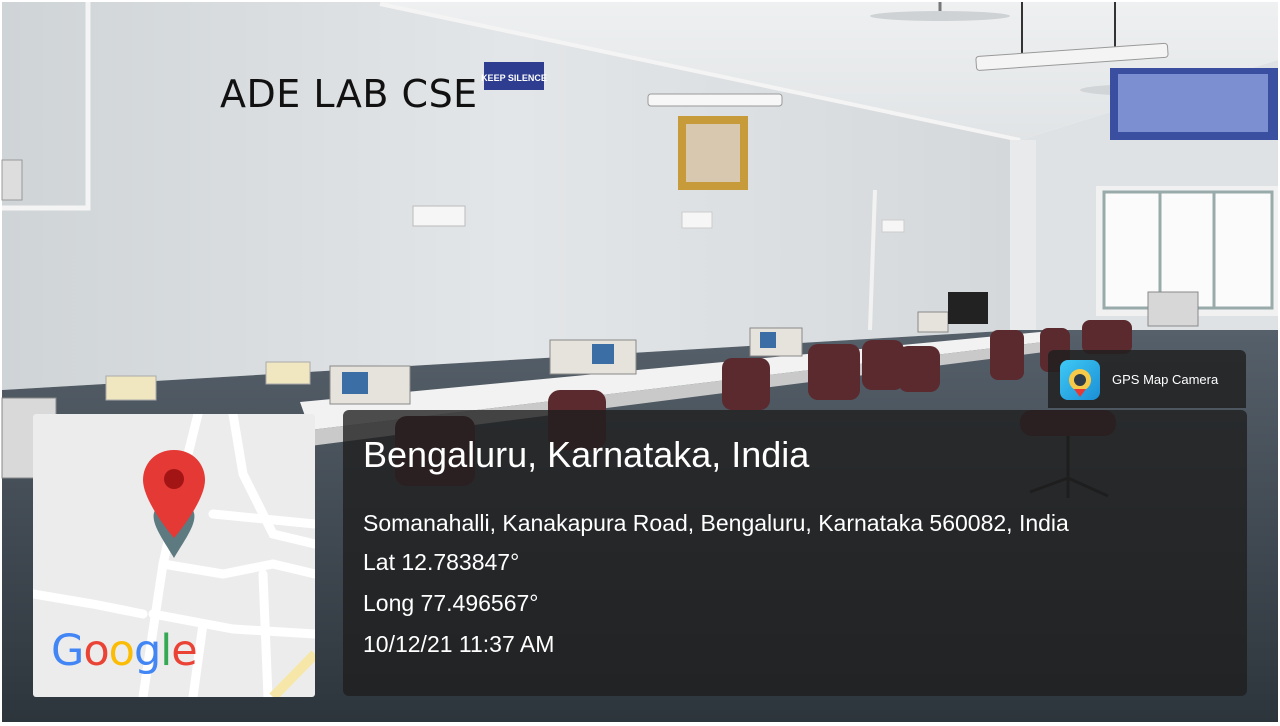  Describe the element at coordinates (459, 644) in the screenshot. I see `datetime: 10/12/21 11:37 AM` at that location.